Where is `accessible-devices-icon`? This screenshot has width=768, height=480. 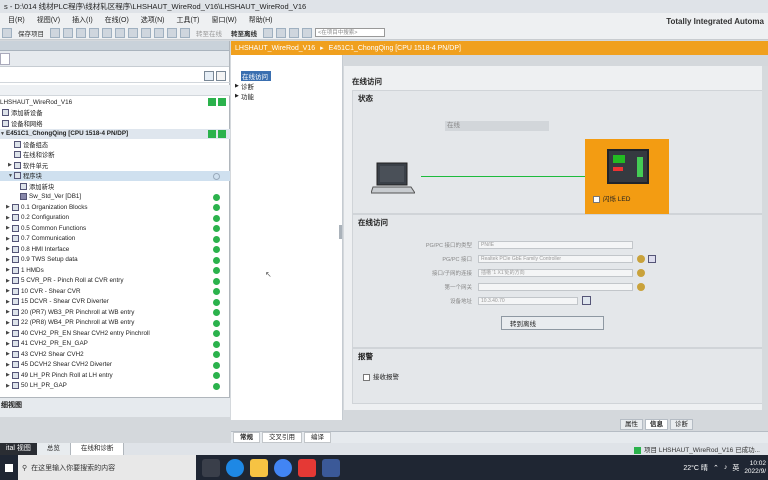
accessible-devices-icon is located at coordinates (268, 32).